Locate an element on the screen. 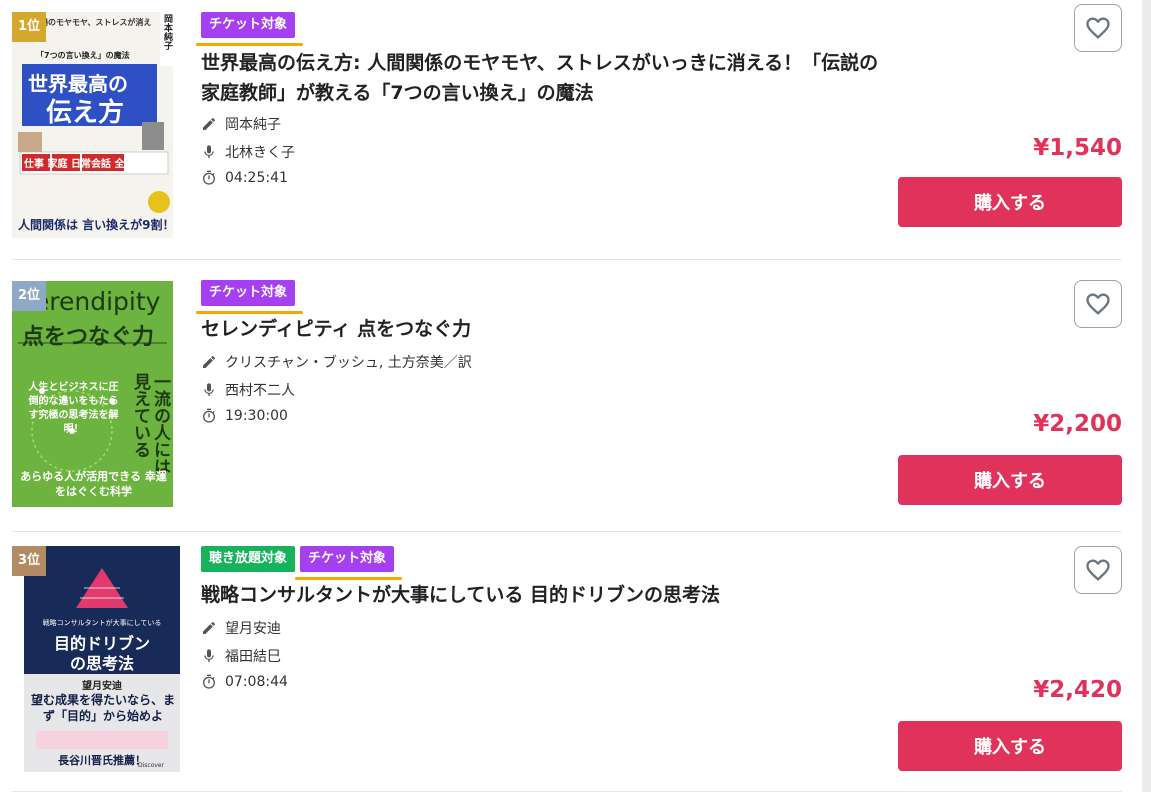  book-title: 戦略コンサルタントが大事にしている 目的ドリブンの思考法 is located at coordinates (546, 595).